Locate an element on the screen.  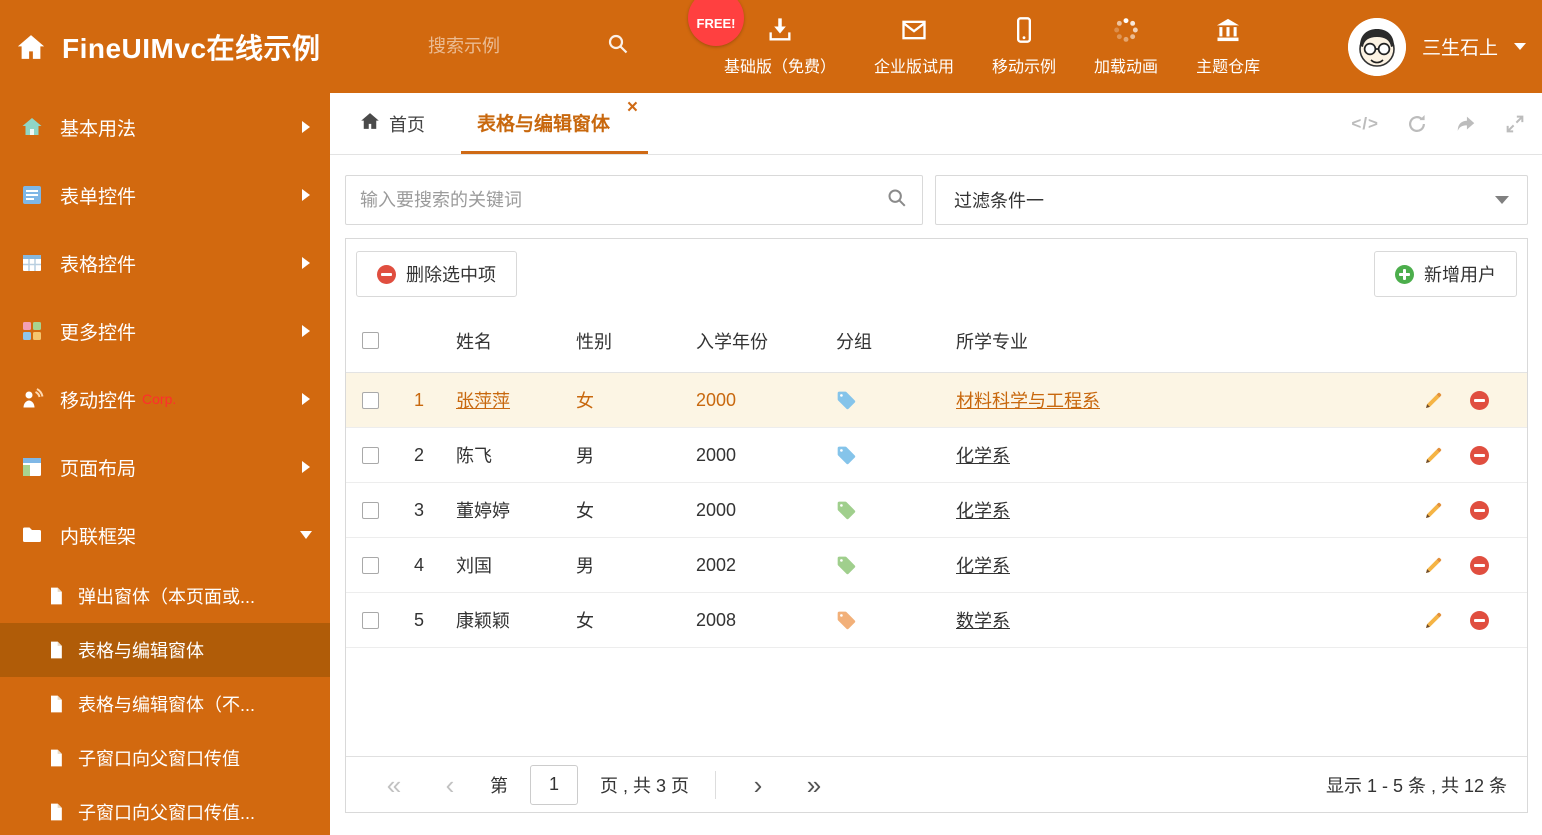
user-menu: 三生石上 is located at coordinates (1436, 46).